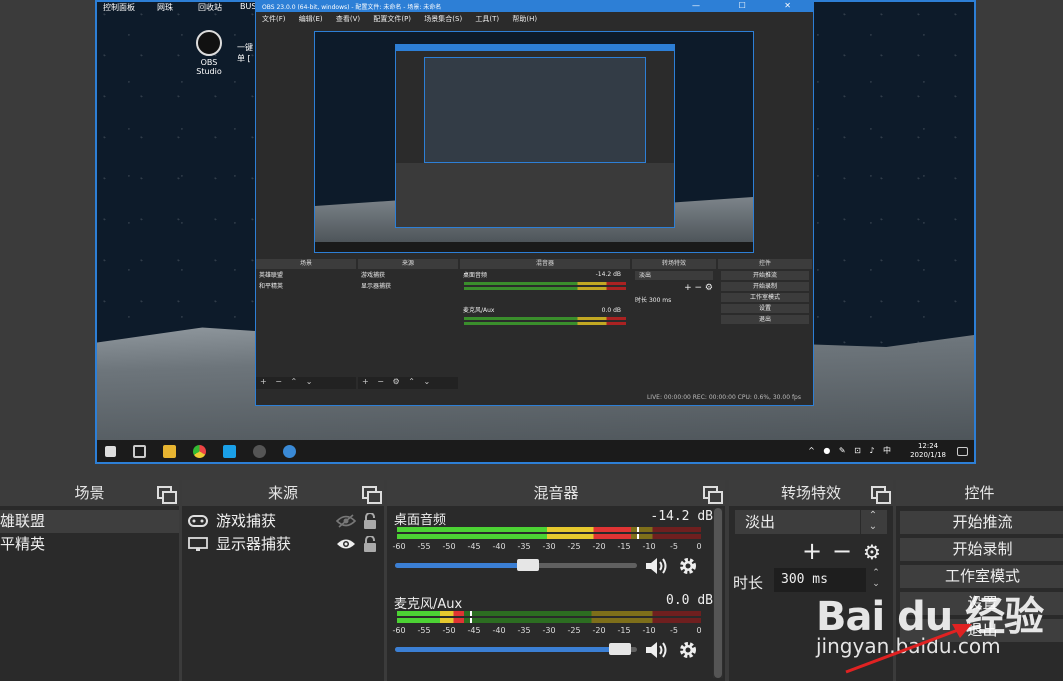 This screenshot has width=1063, height=681. What do you see at coordinates (209, 53) in the screenshot?
I see `obs-desktop-icon: OBS Studio` at bounding box center [209, 53].